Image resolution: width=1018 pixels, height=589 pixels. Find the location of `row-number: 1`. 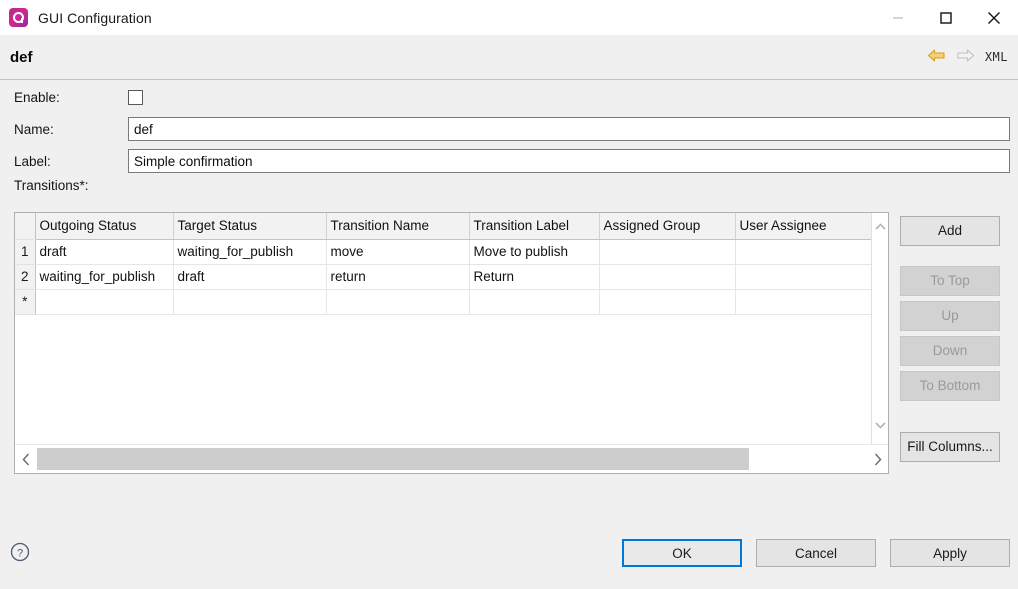

row-number: 1 is located at coordinates (25, 252).